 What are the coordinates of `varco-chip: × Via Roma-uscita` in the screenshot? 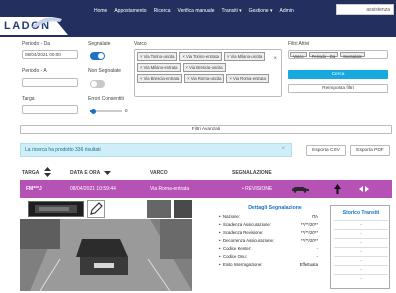 It's located at (204, 78).